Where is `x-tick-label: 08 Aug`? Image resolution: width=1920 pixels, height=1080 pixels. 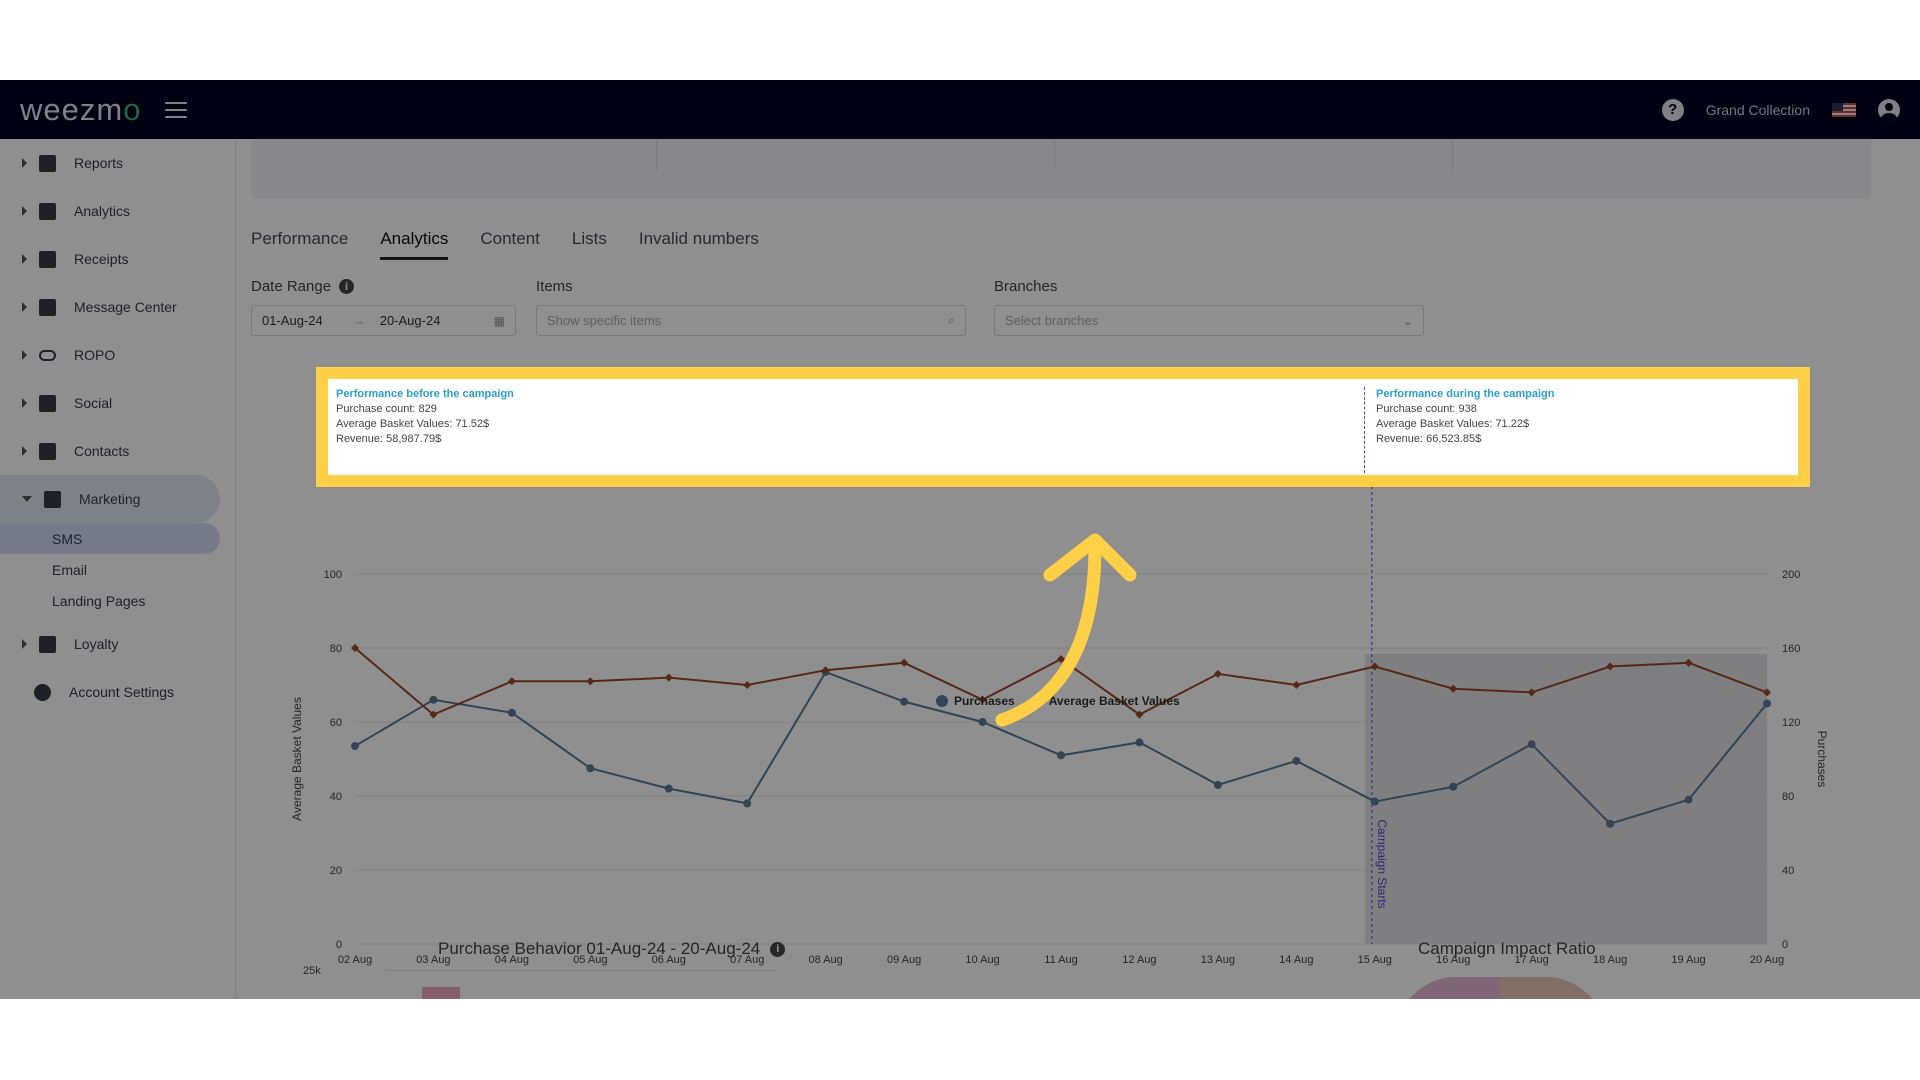 x-tick-label: 08 Aug is located at coordinates (826, 960).